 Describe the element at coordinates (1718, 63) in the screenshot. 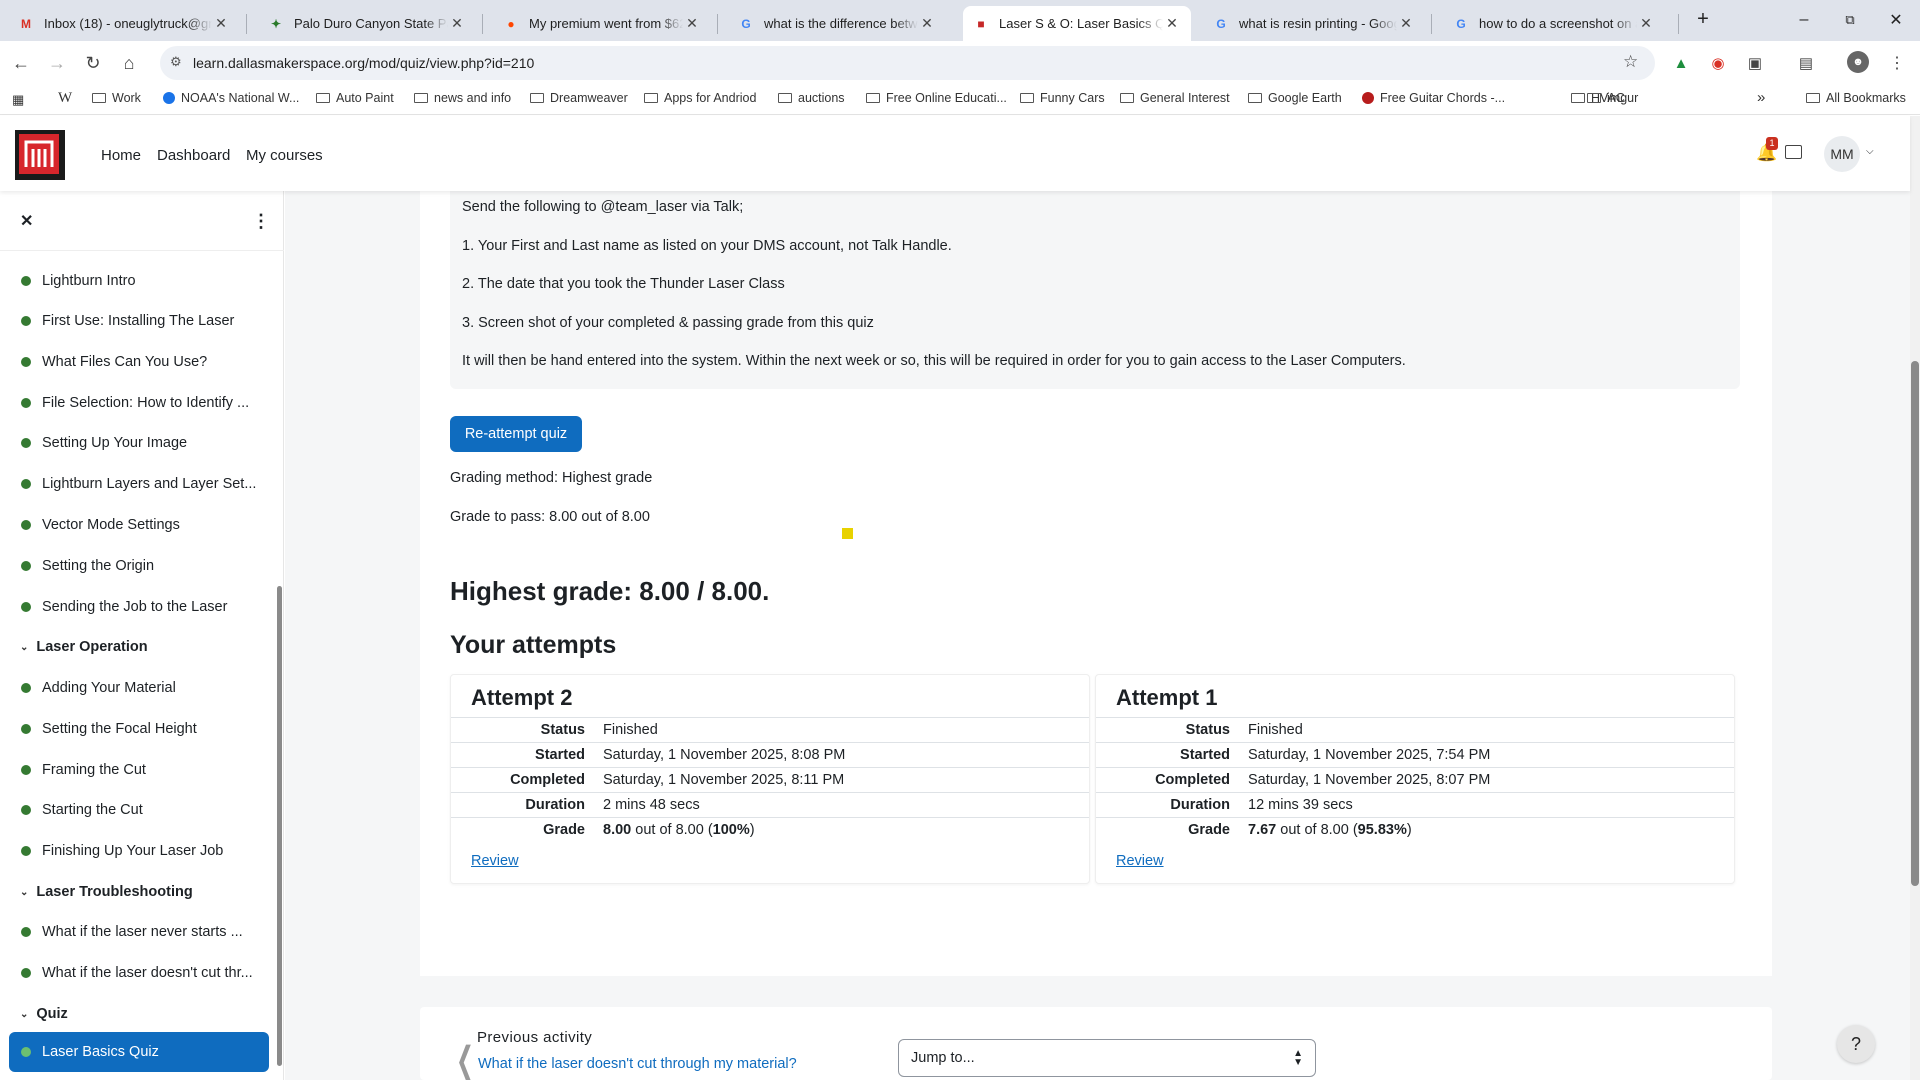

I see `extension-shield-icon: ◉` at that location.